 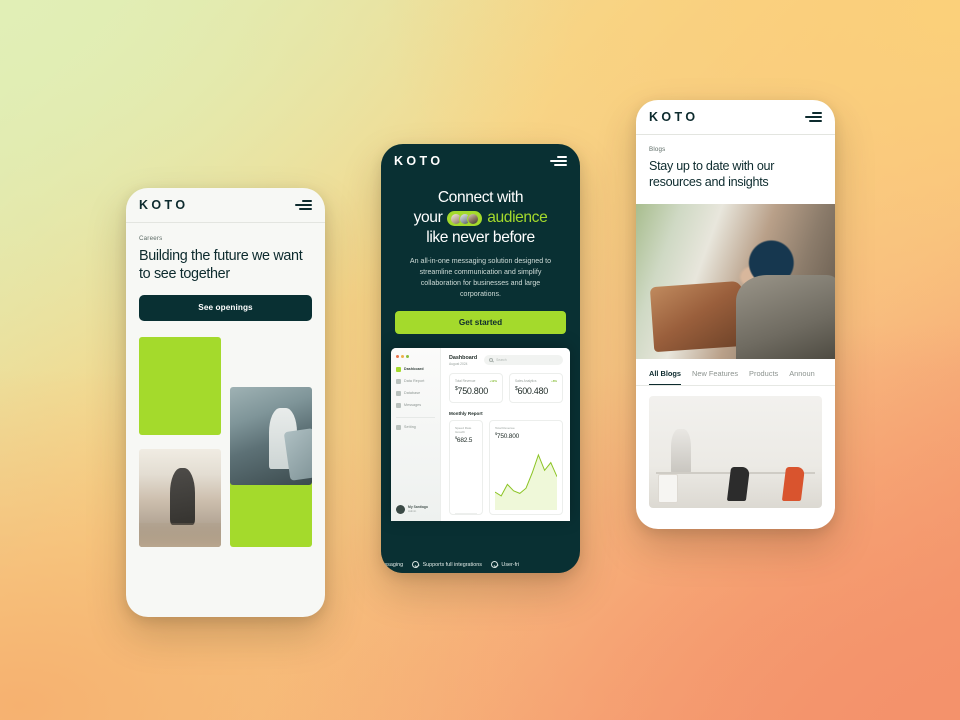 I want to click on tab-new-features: New Features, so click(x=715, y=377).